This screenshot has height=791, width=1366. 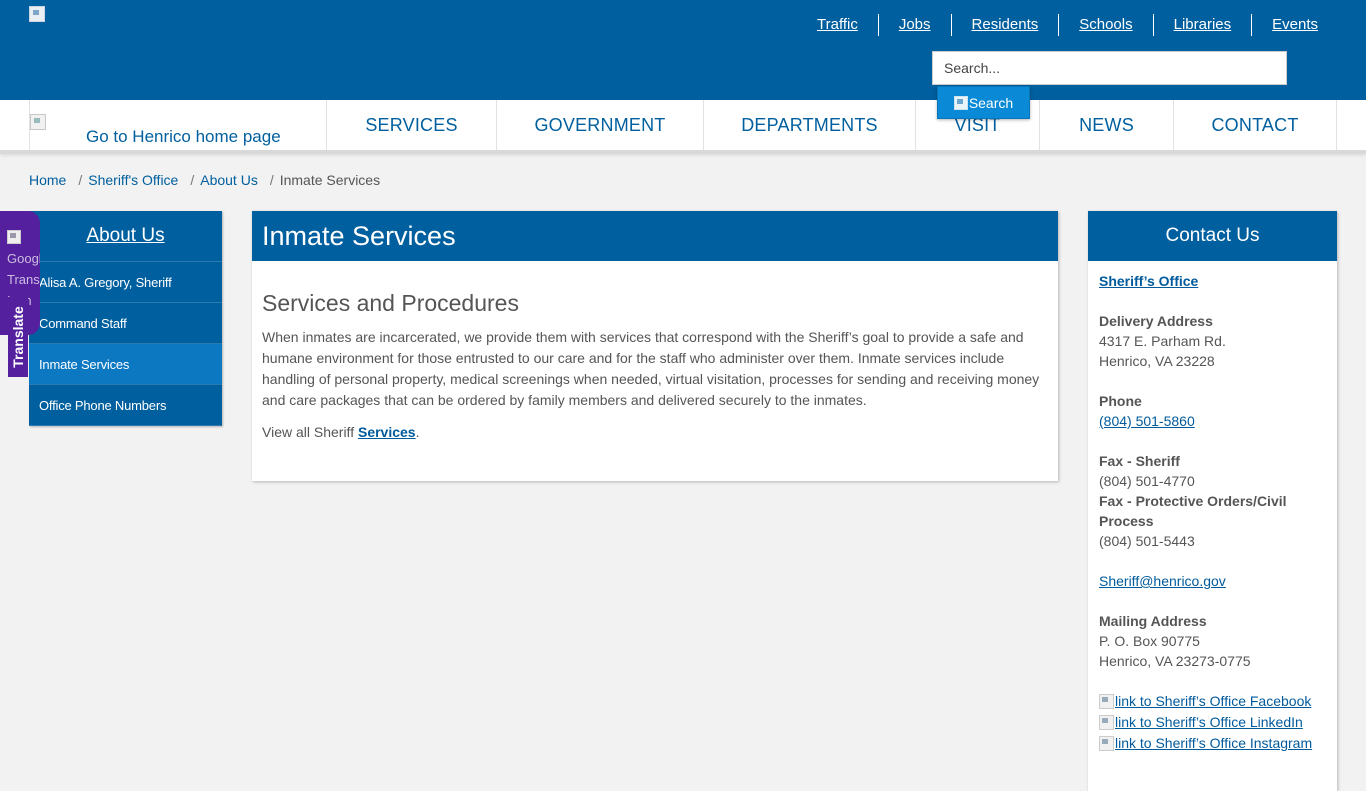 What do you see at coordinates (229, 180) in the screenshot?
I see `breadcrumb-about-us: About Us` at bounding box center [229, 180].